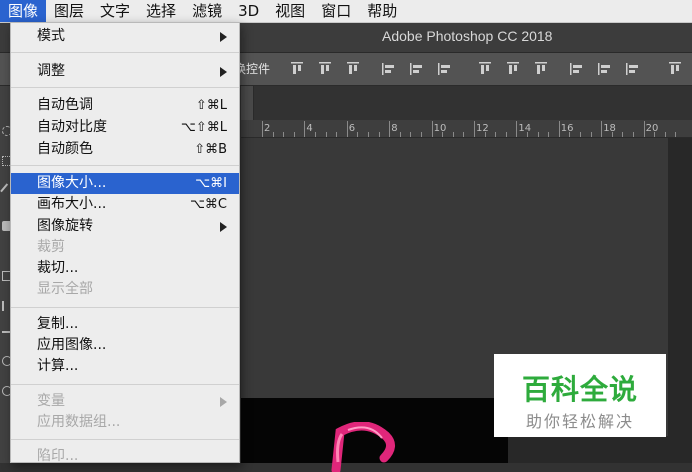  Describe the element at coordinates (125, 36) in the screenshot. I see `menu-item-mode: 模式` at that location.